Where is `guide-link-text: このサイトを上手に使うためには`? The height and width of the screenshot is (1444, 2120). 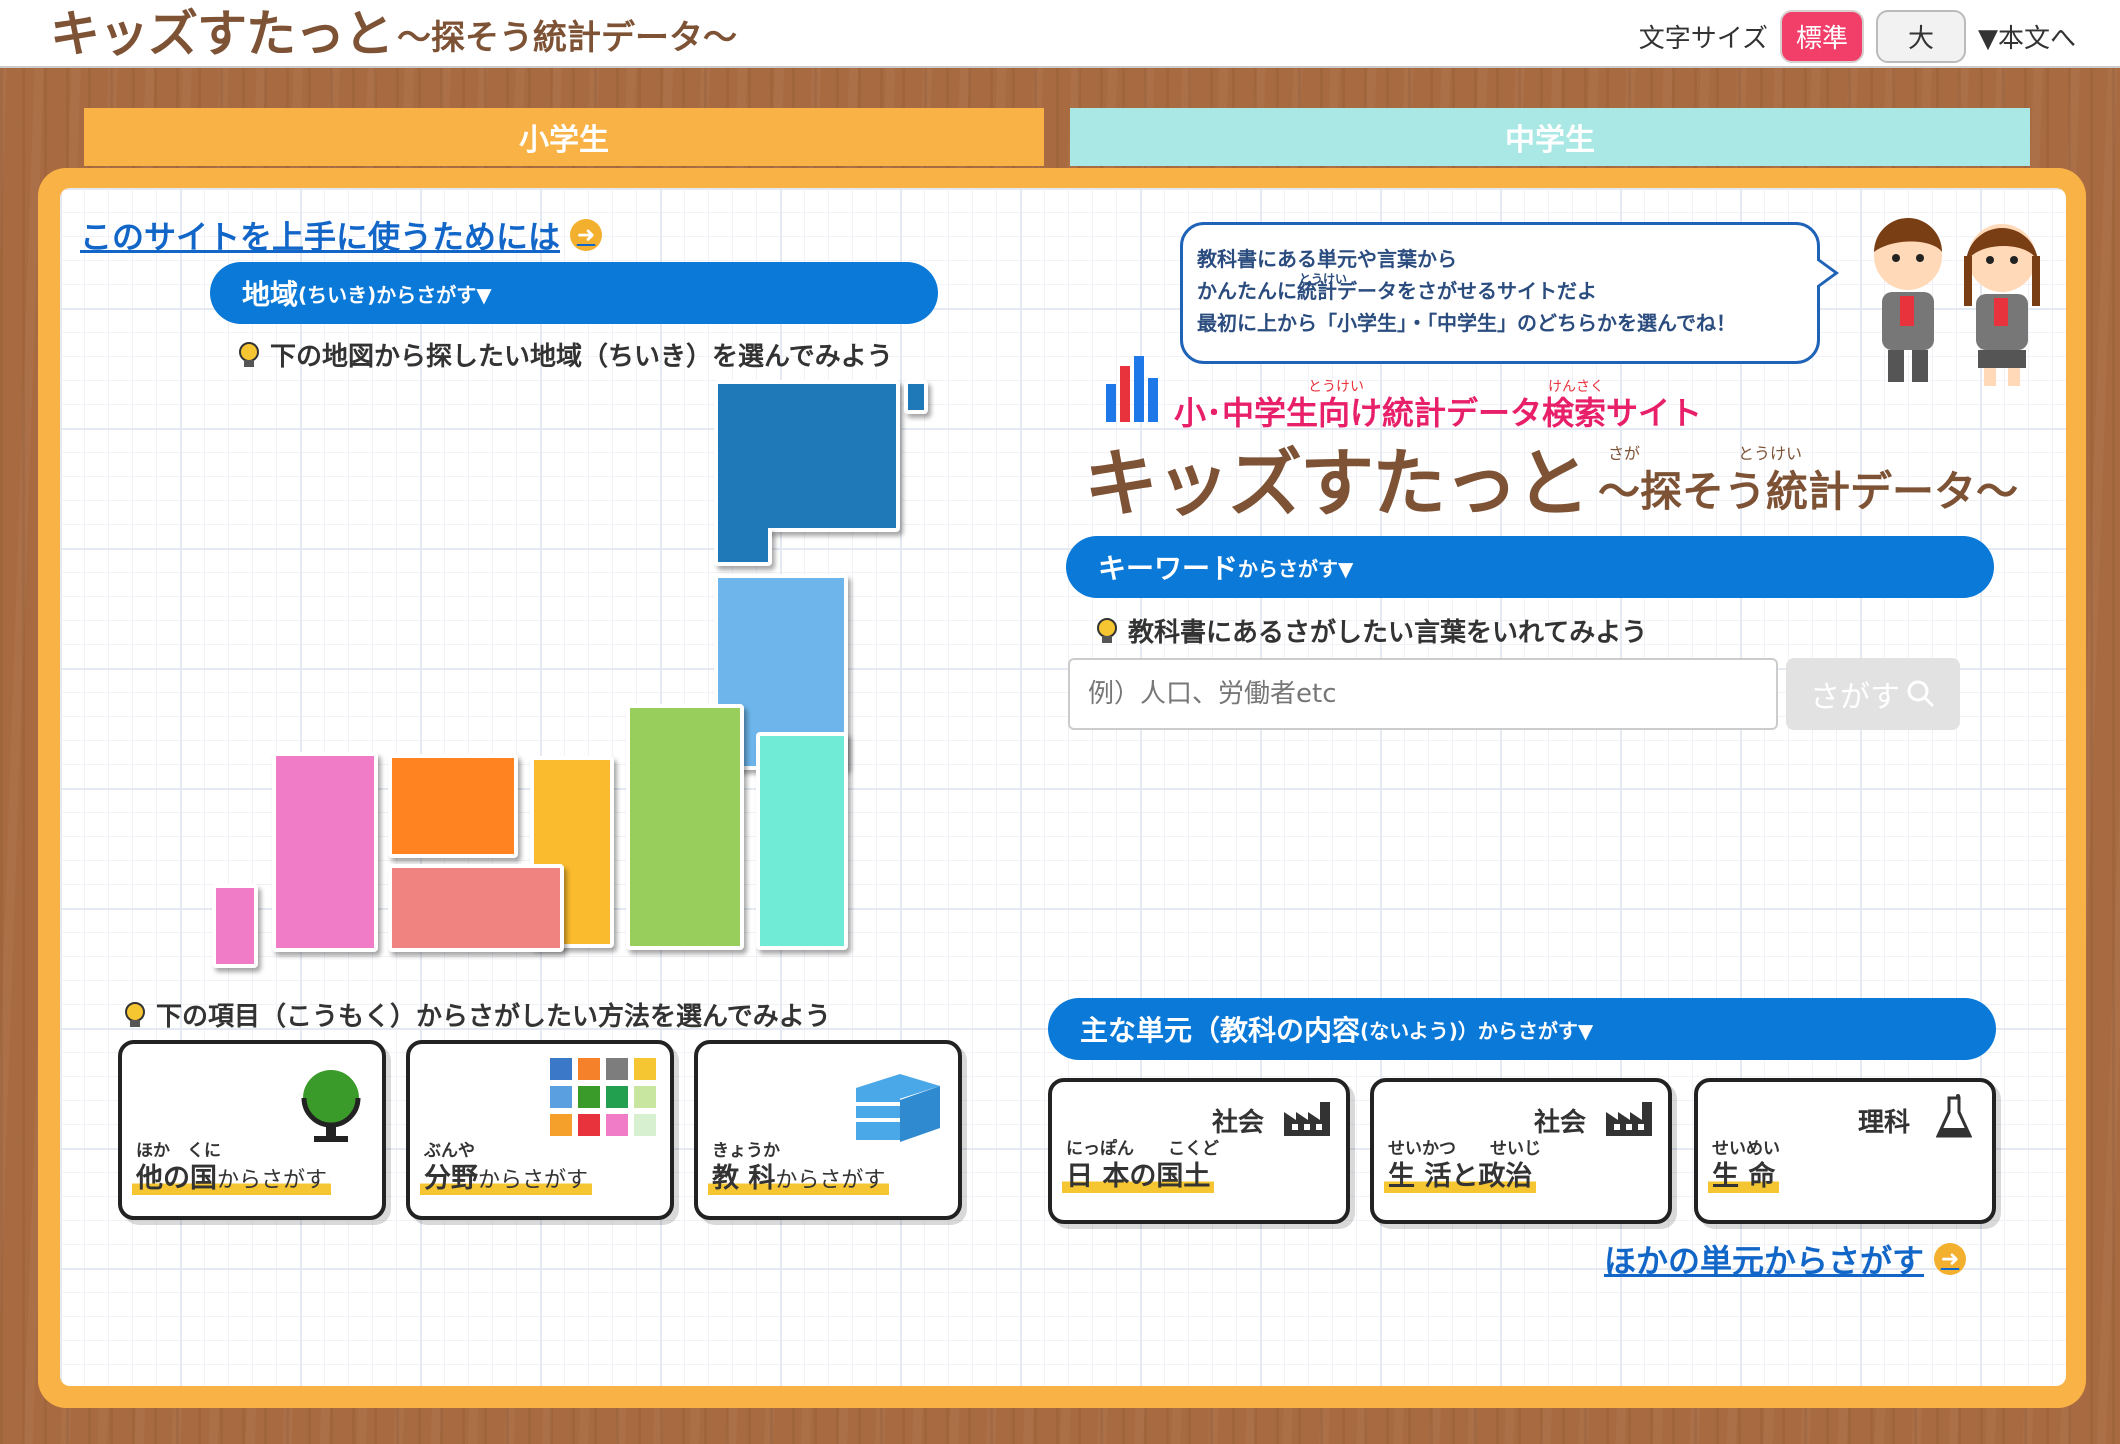
guide-link-text: このサイトを上手に使うためには is located at coordinates (320, 237).